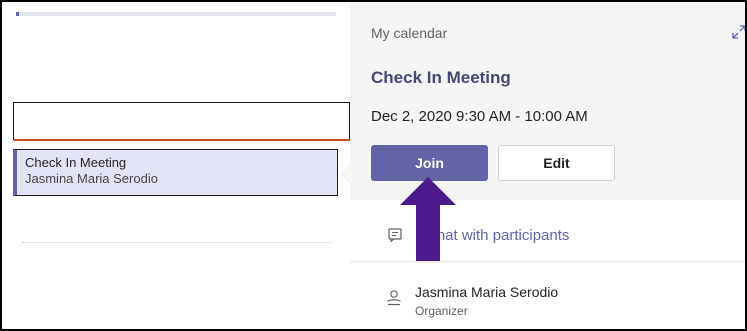 Image resolution: width=747 pixels, height=331 pixels. I want to click on selected-time-slot, so click(181, 121).